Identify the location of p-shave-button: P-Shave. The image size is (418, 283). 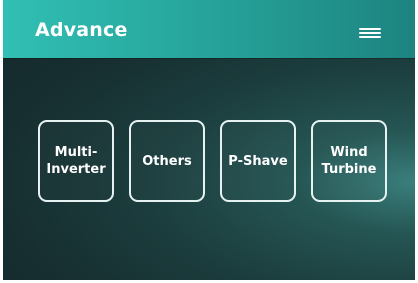
(258, 161).